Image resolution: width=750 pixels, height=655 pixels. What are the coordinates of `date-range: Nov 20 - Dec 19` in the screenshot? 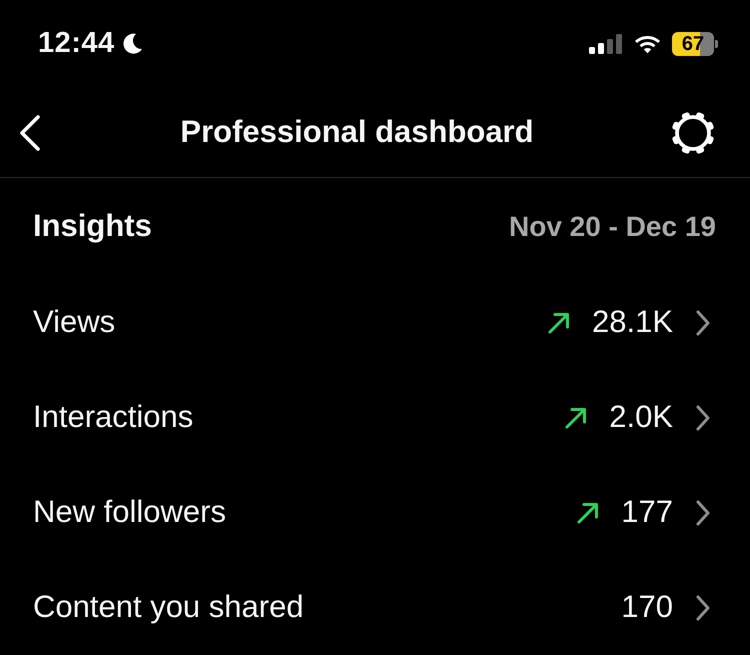 It's located at (612, 227).